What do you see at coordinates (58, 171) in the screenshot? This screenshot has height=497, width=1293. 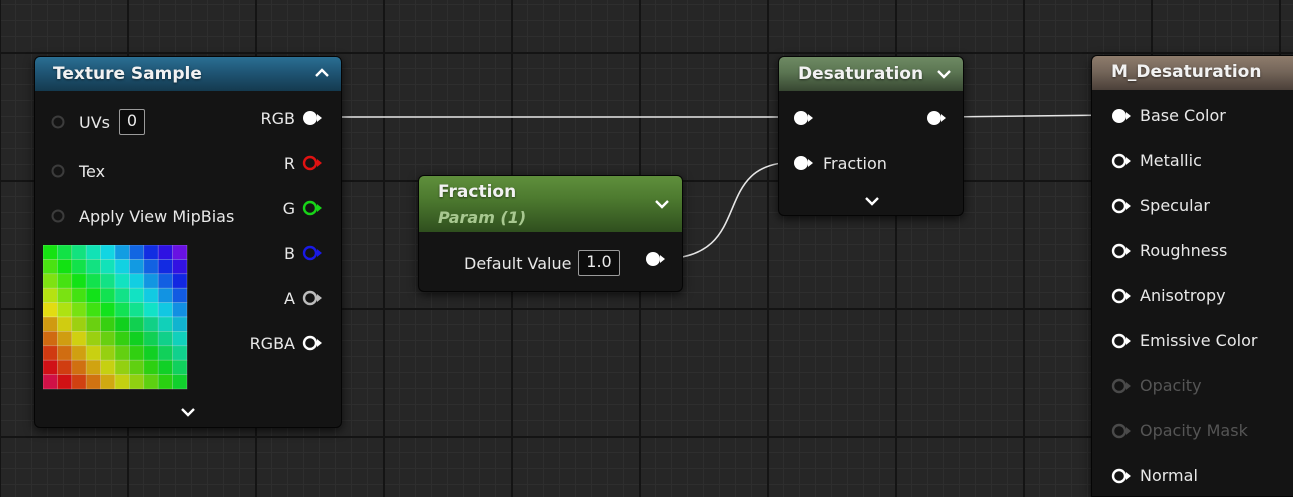 I see `tex-input-pin` at bounding box center [58, 171].